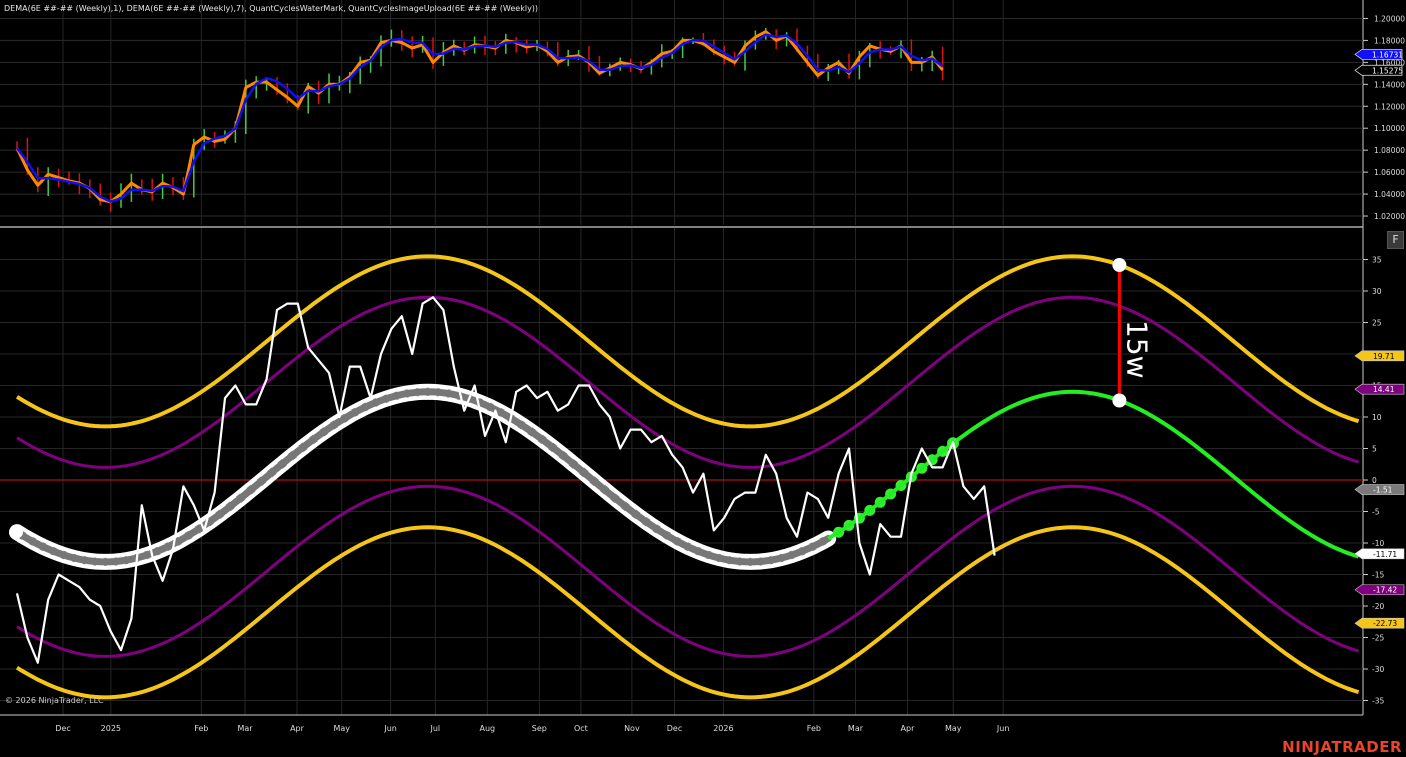  Describe the element at coordinates (632, 728) in the screenshot. I see `time-axis-label: Nov` at that location.